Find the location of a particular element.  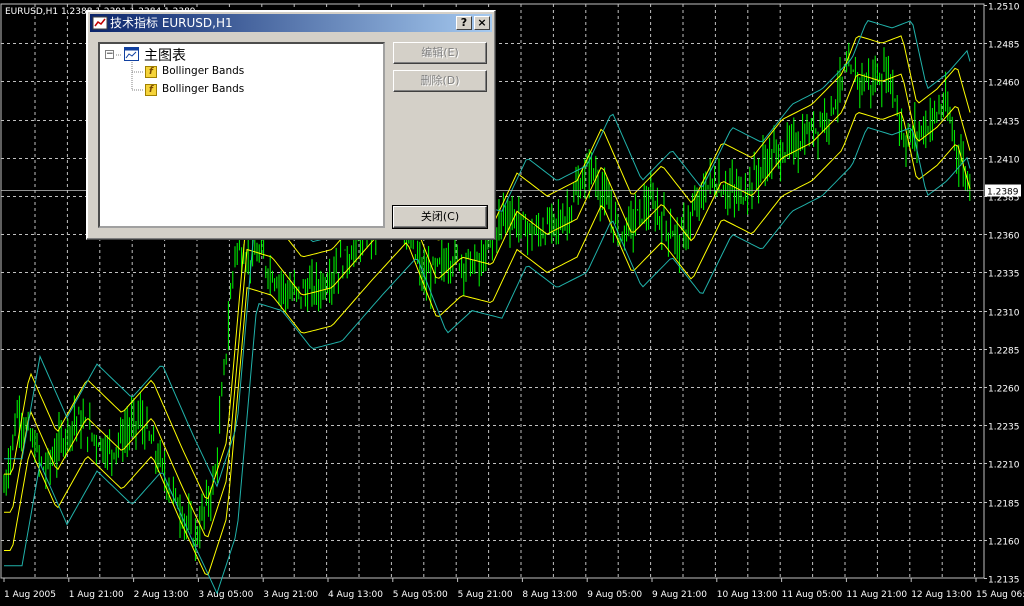

price-label: 1.2410 is located at coordinates (1004, 161).